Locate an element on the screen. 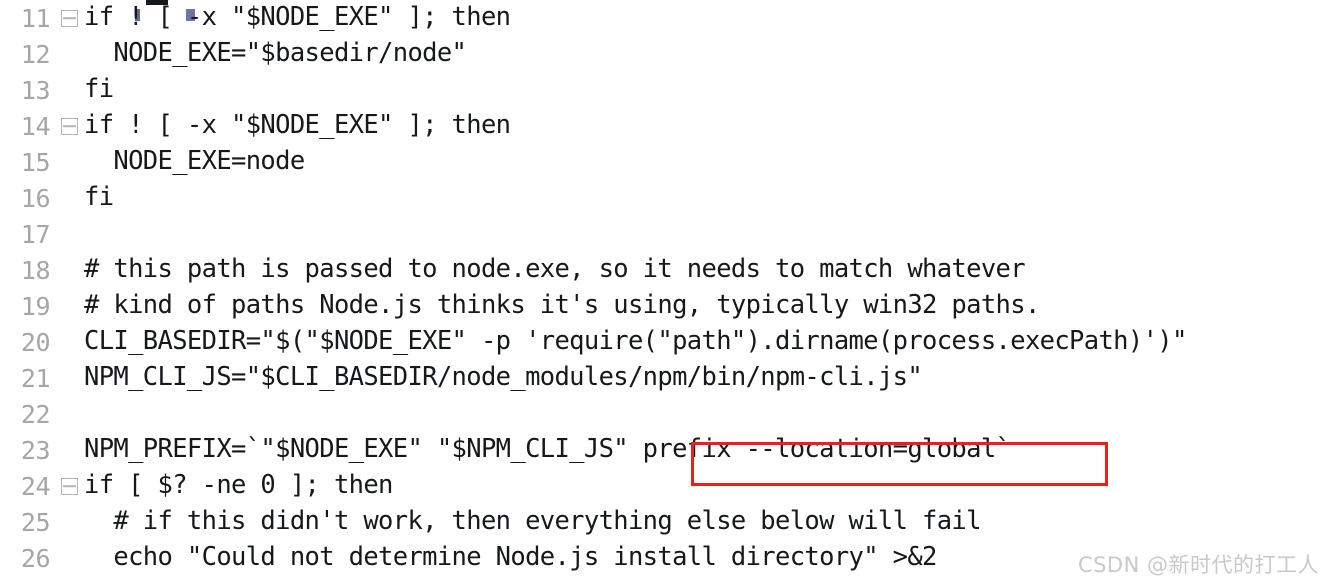  line-number: 16 is located at coordinates (35, 198).